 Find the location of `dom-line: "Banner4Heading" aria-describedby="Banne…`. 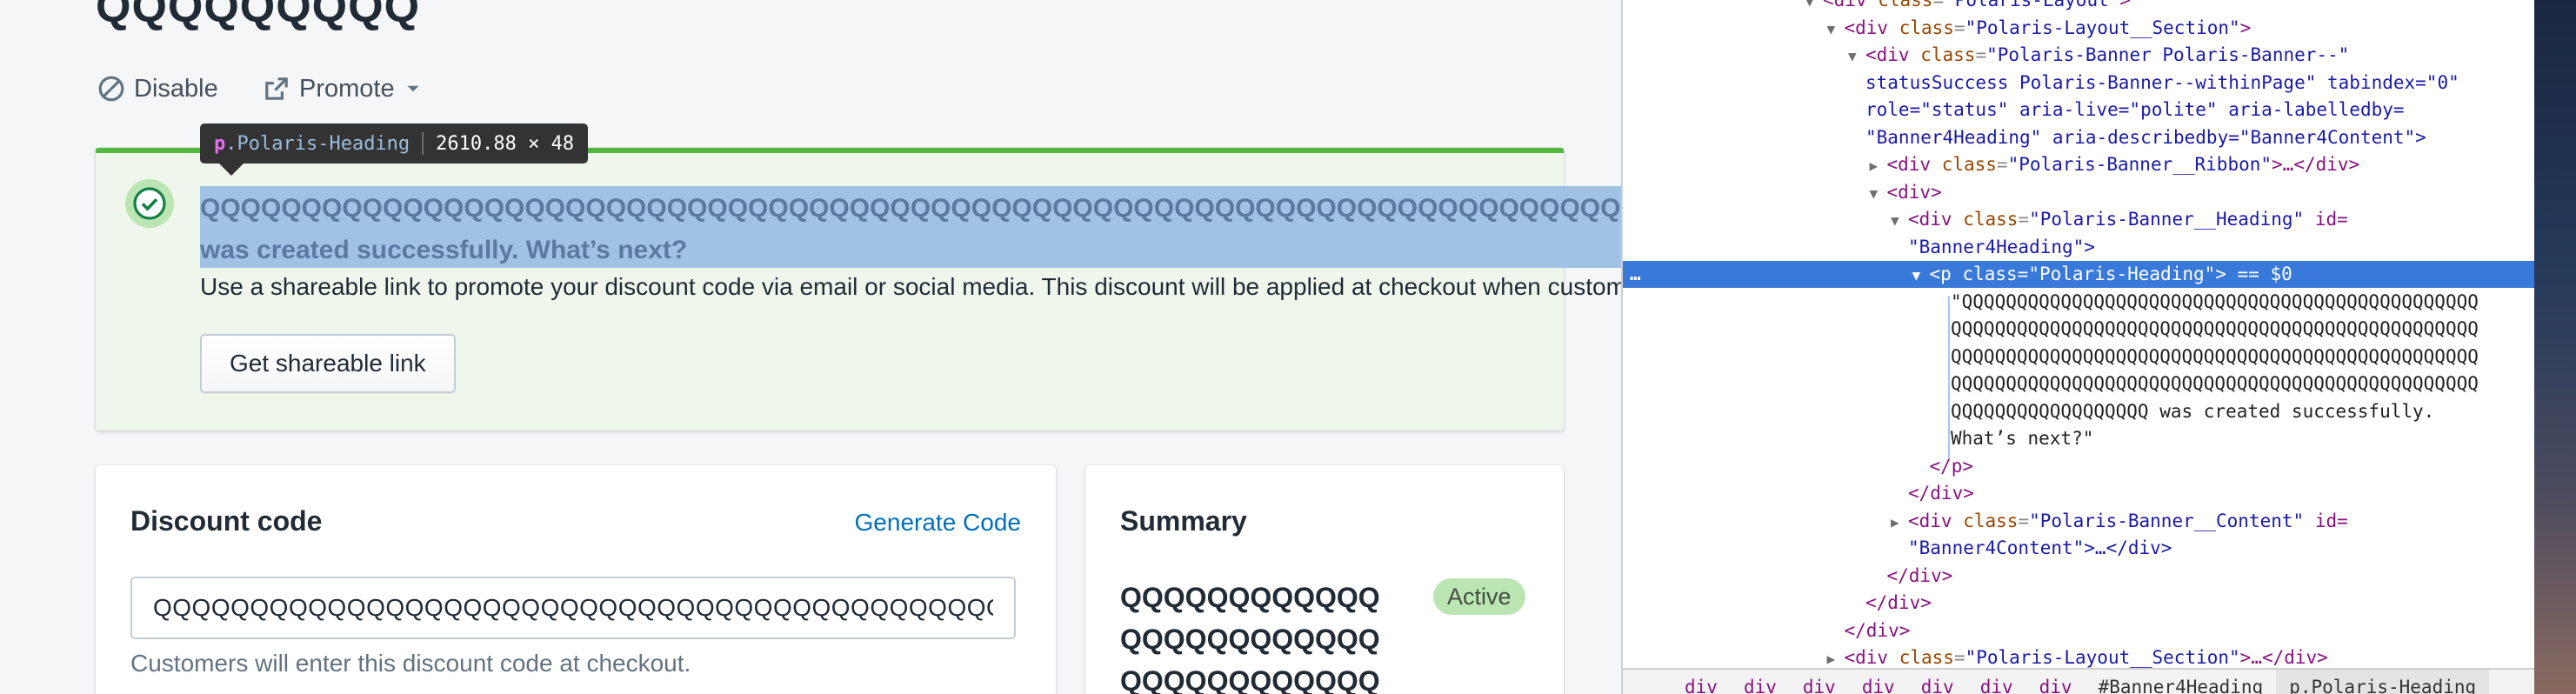

dom-line: "Banner4Heading" aria-describedby="Banne… is located at coordinates (2078, 137).